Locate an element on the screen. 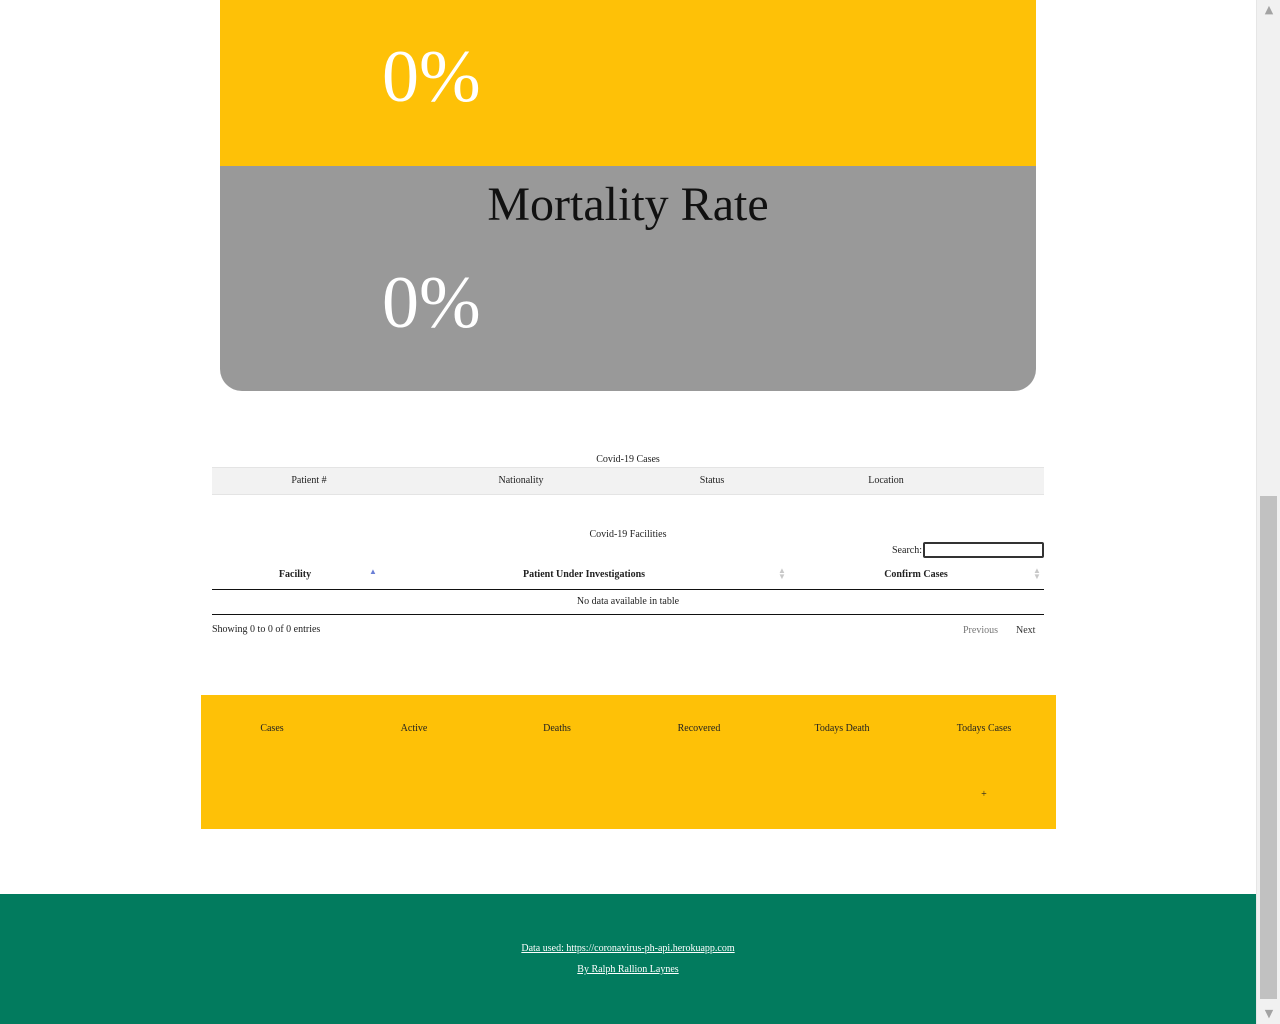 Image resolution: width=1280 pixels, height=1024 pixels. summary-recovered-label: Recovered is located at coordinates (699, 728).